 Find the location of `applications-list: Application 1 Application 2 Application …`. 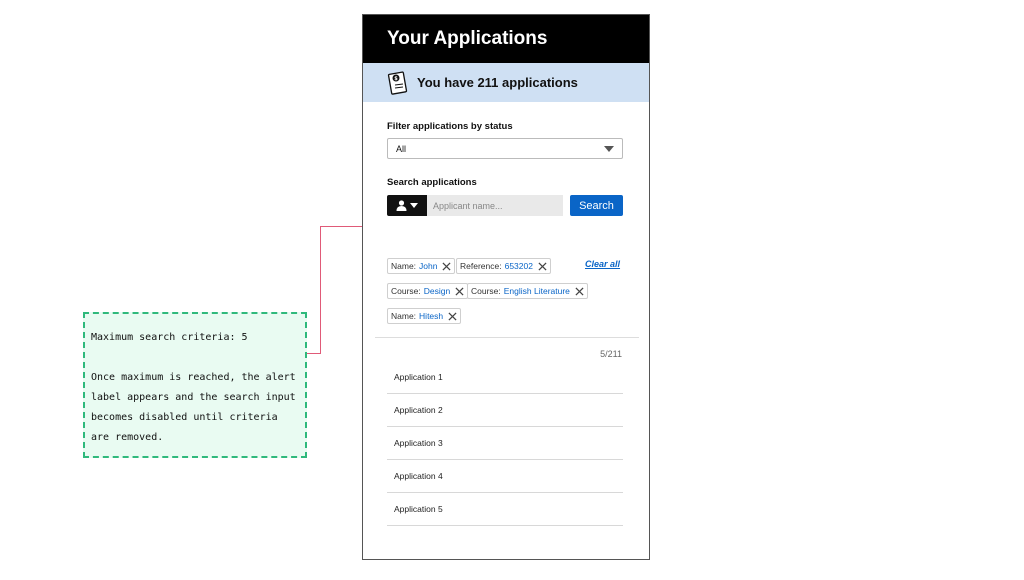

applications-list: Application 1 Application 2 Application … is located at coordinates (505, 443).